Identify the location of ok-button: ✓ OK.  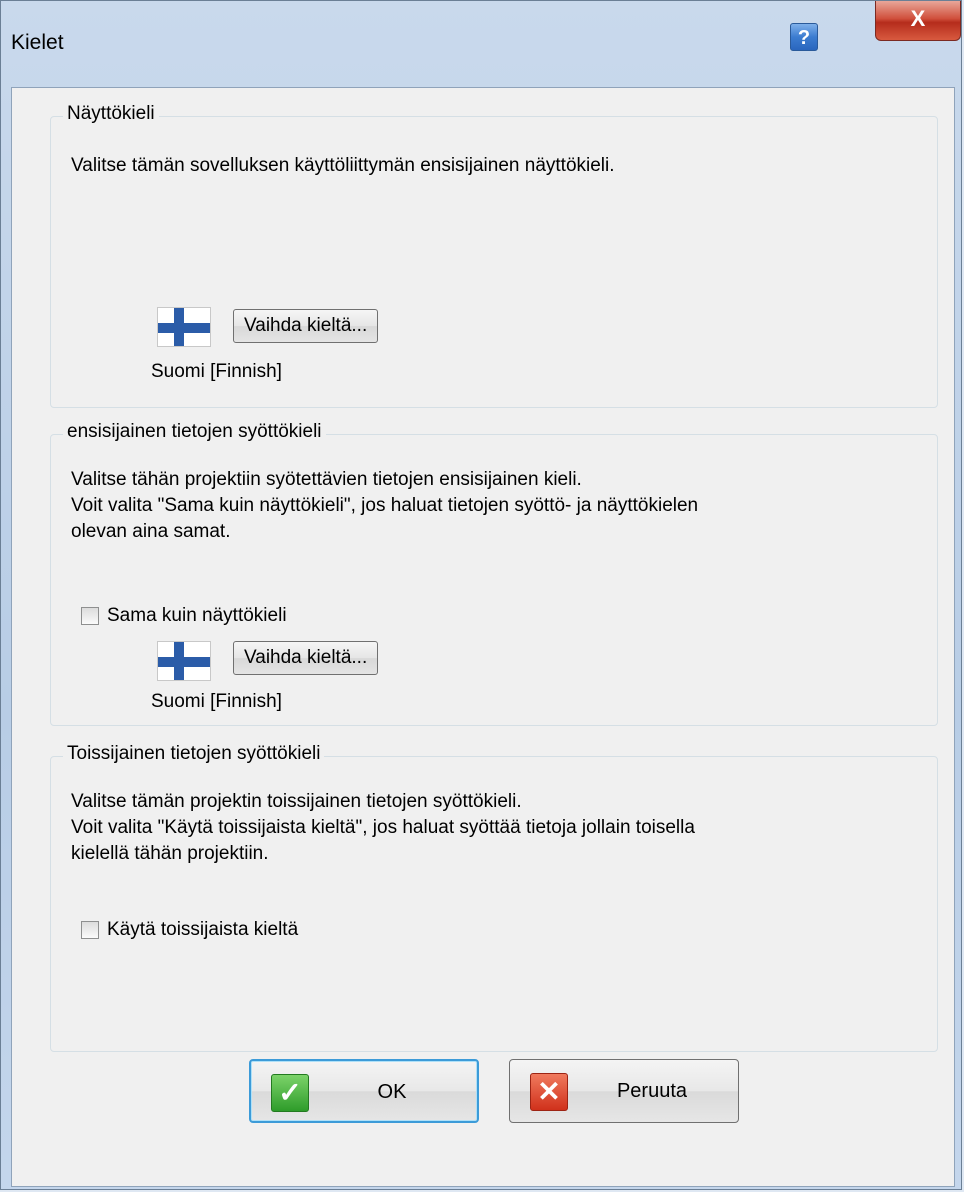
(364, 1091).